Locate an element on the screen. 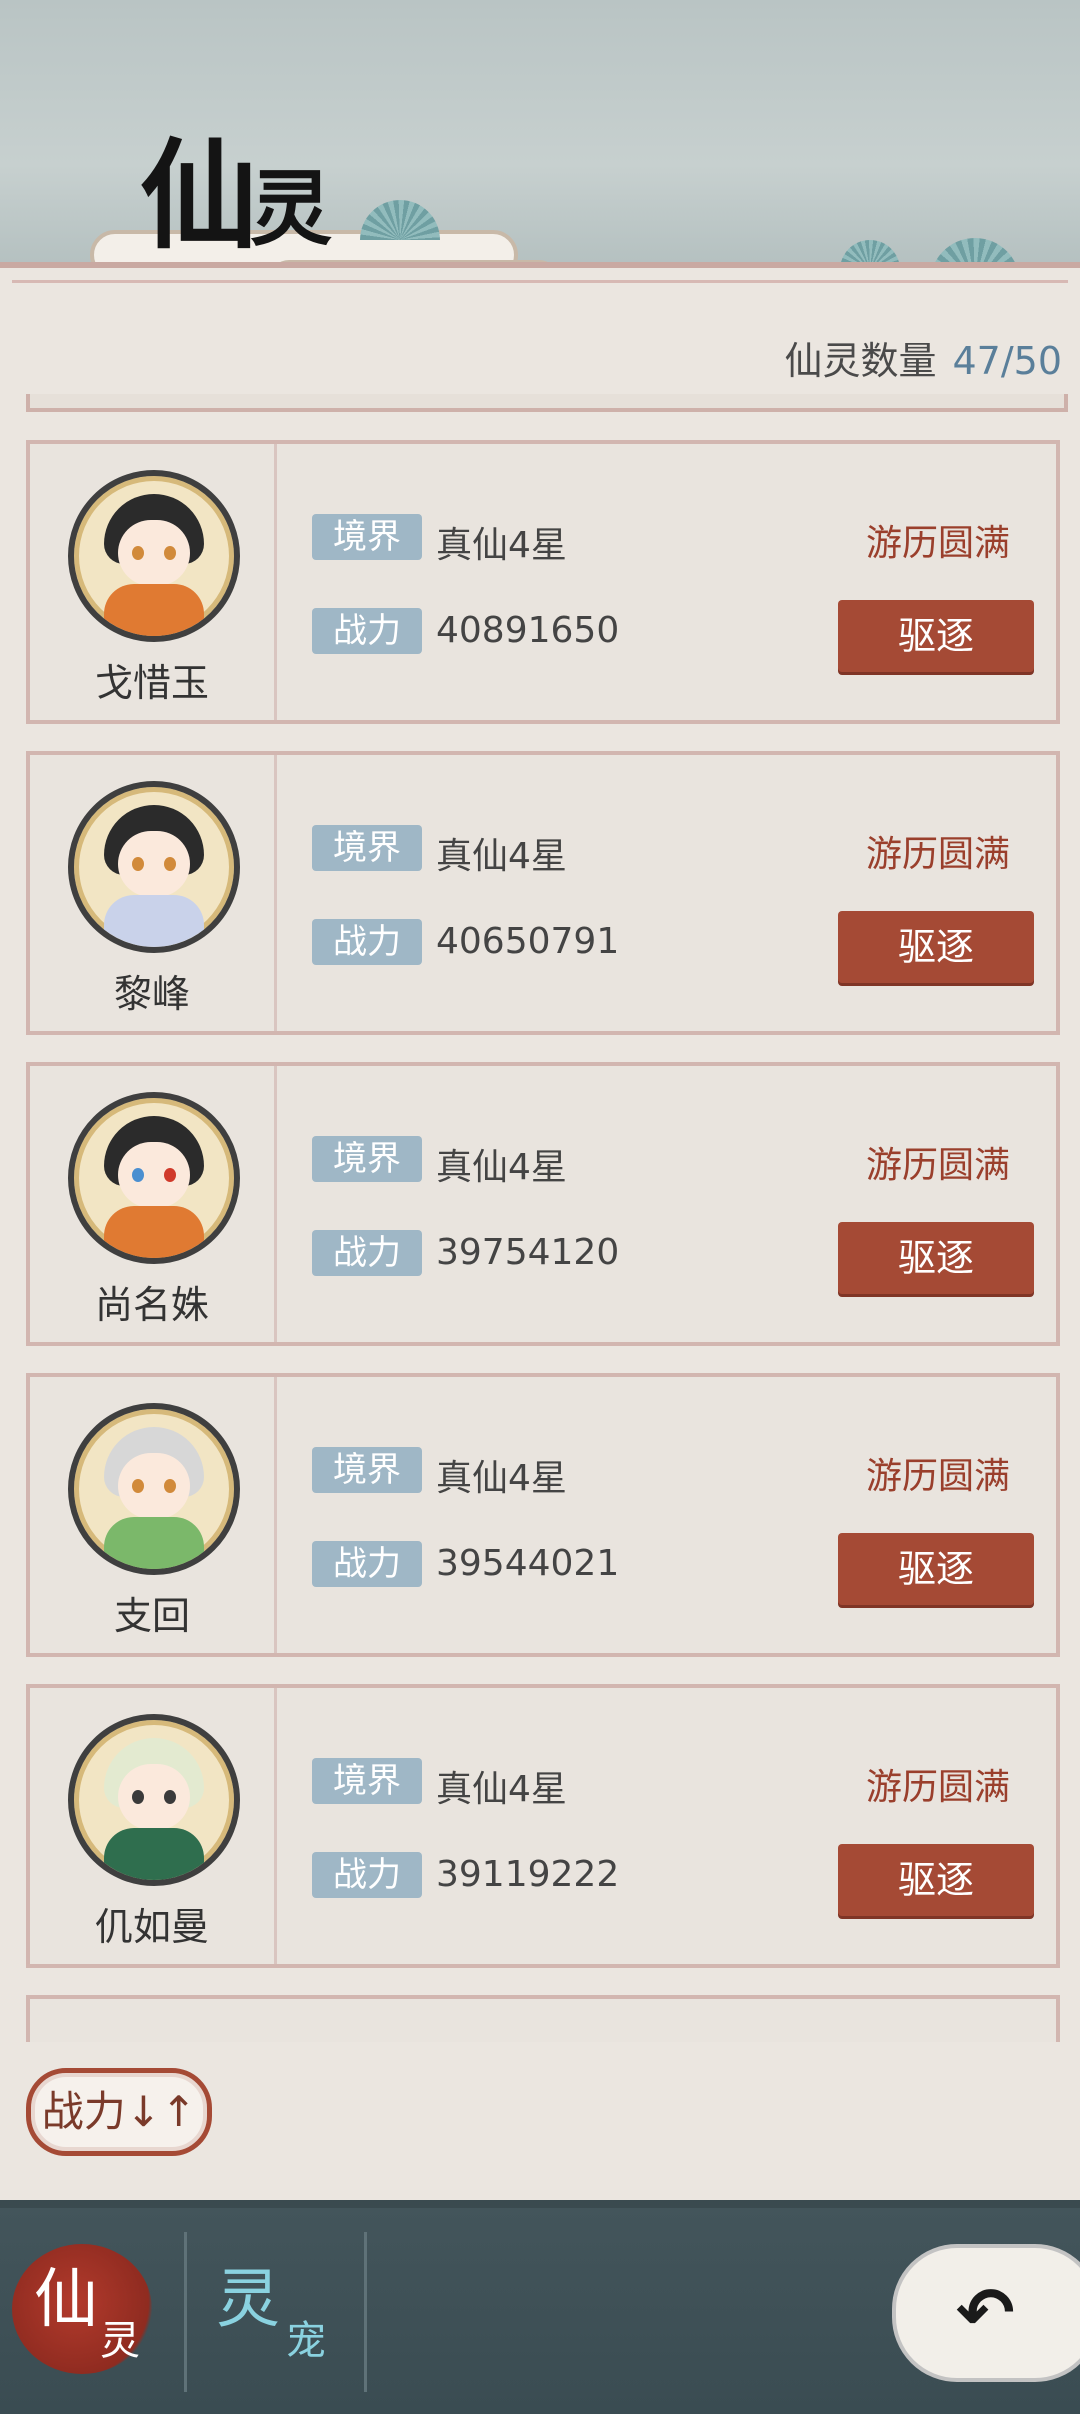  spirit-card: 戈惜玉 境界 真仙4星 战力 40891650 游历圆满 驱逐 is located at coordinates (543, 582).